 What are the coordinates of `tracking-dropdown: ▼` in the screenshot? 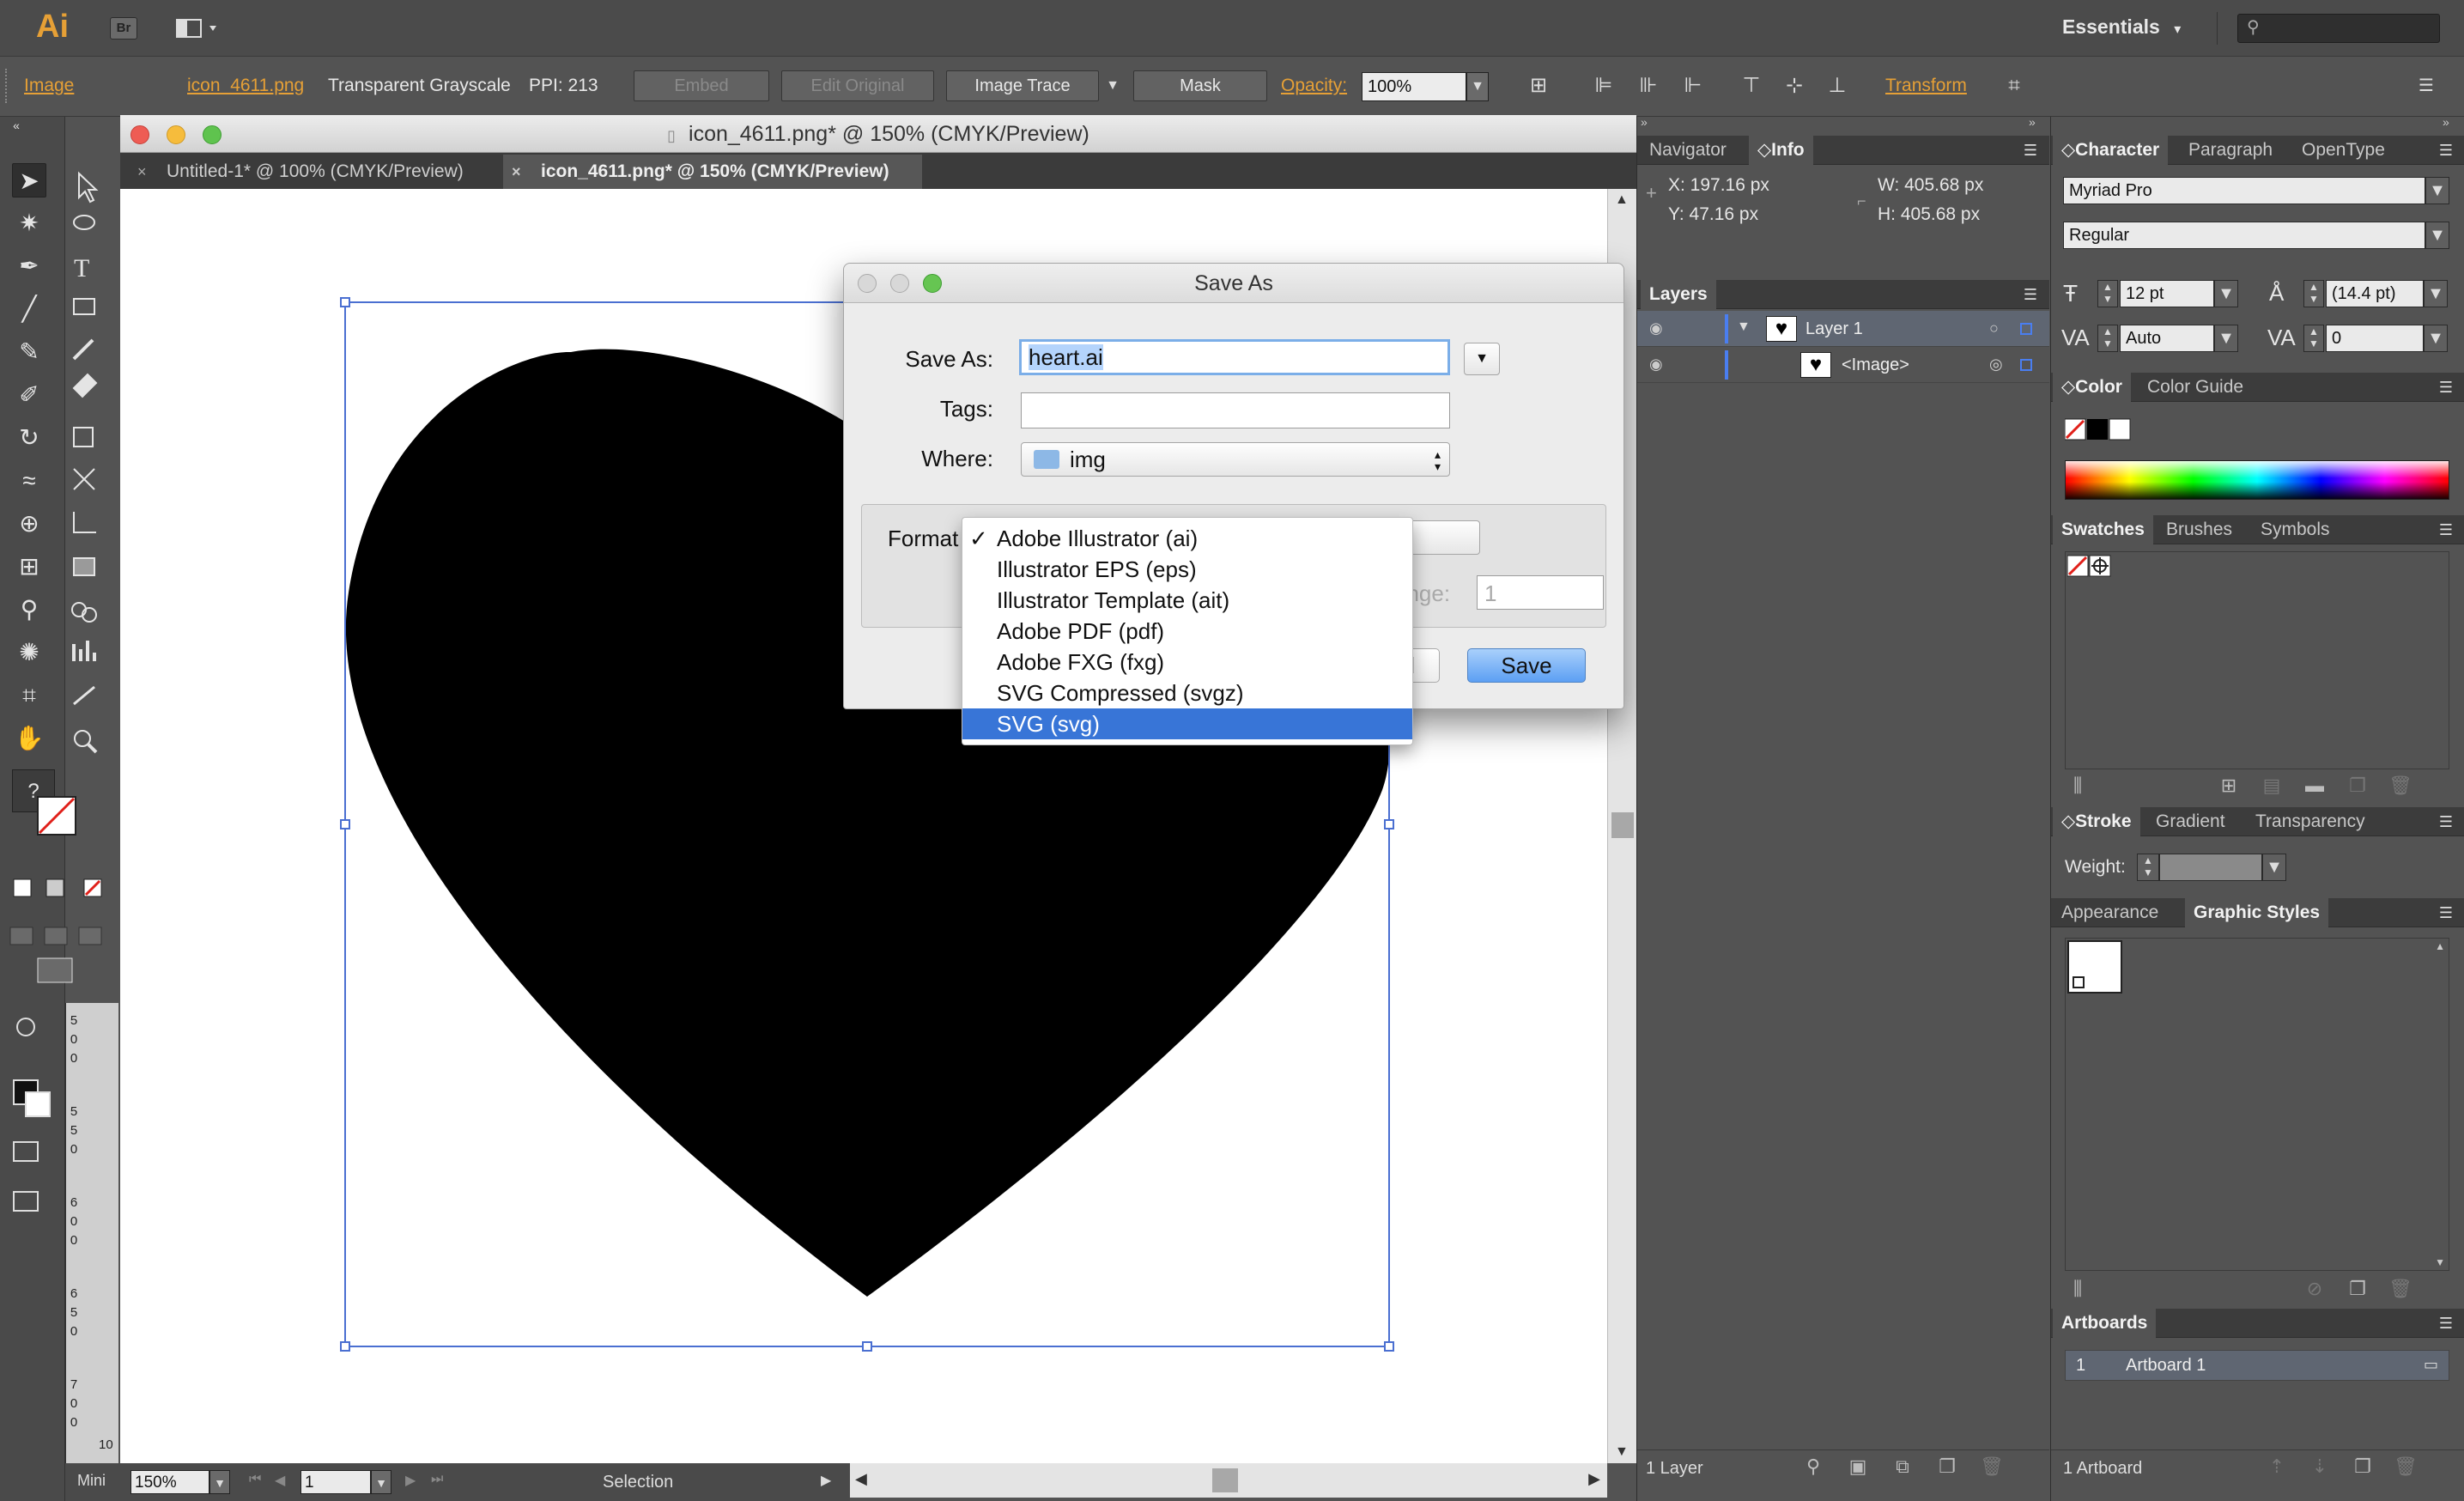 It's located at (2436, 338).